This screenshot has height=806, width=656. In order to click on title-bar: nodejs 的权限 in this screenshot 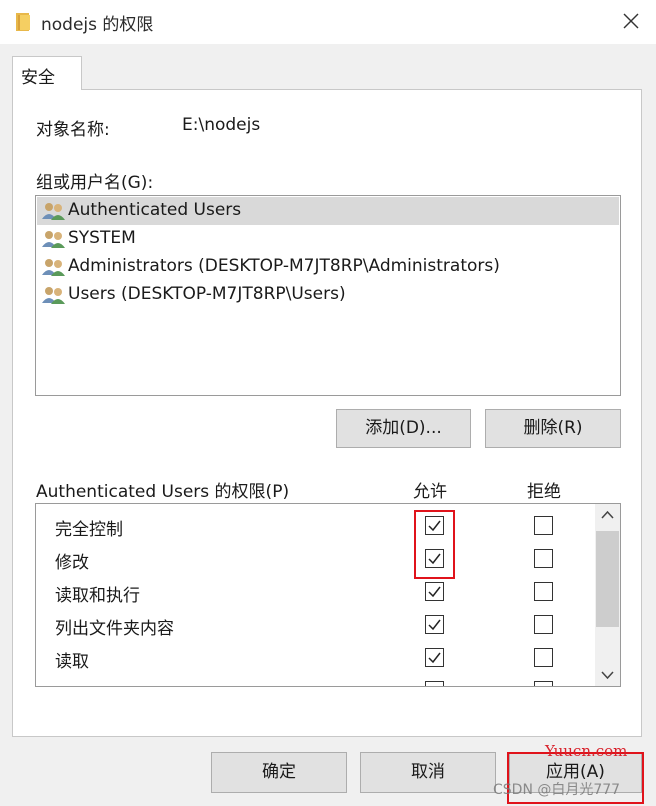, I will do `click(328, 22)`.